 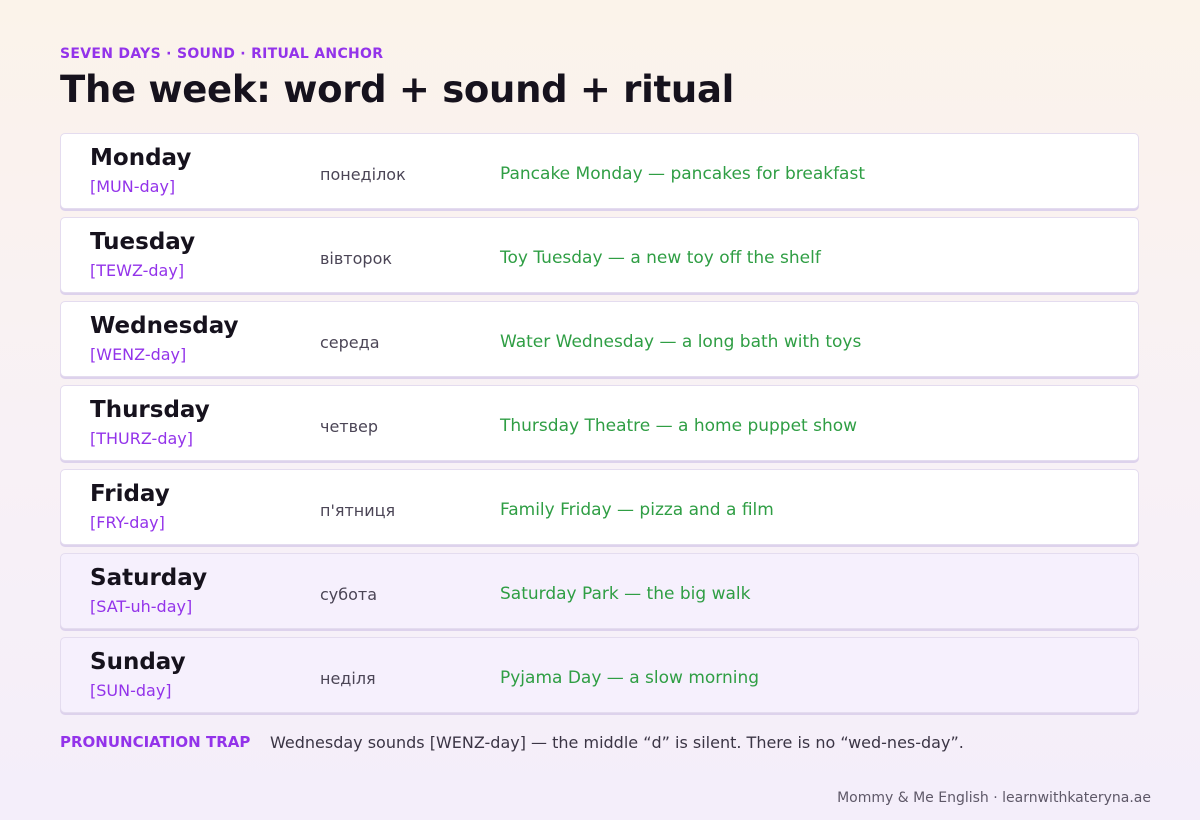 I want to click on day-name: Monday, so click(x=141, y=158).